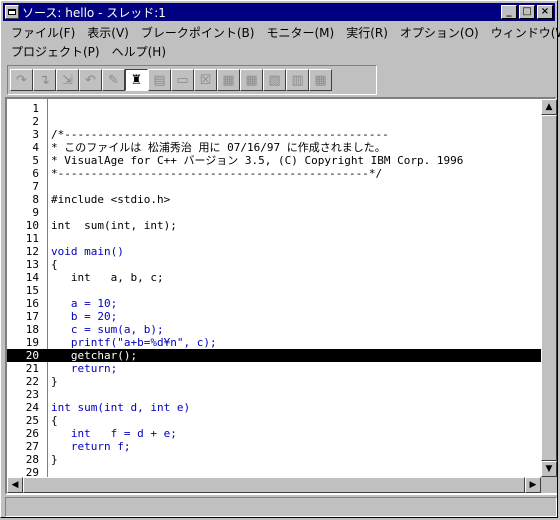 The height and width of the screenshot is (520, 560). I want to click on run-icon: ✎, so click(113, 80).